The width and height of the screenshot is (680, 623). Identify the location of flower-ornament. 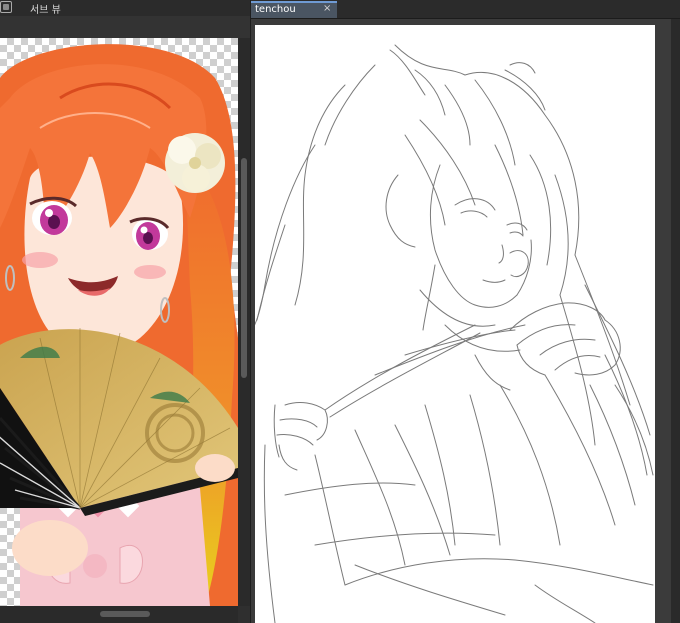
(195, 163).